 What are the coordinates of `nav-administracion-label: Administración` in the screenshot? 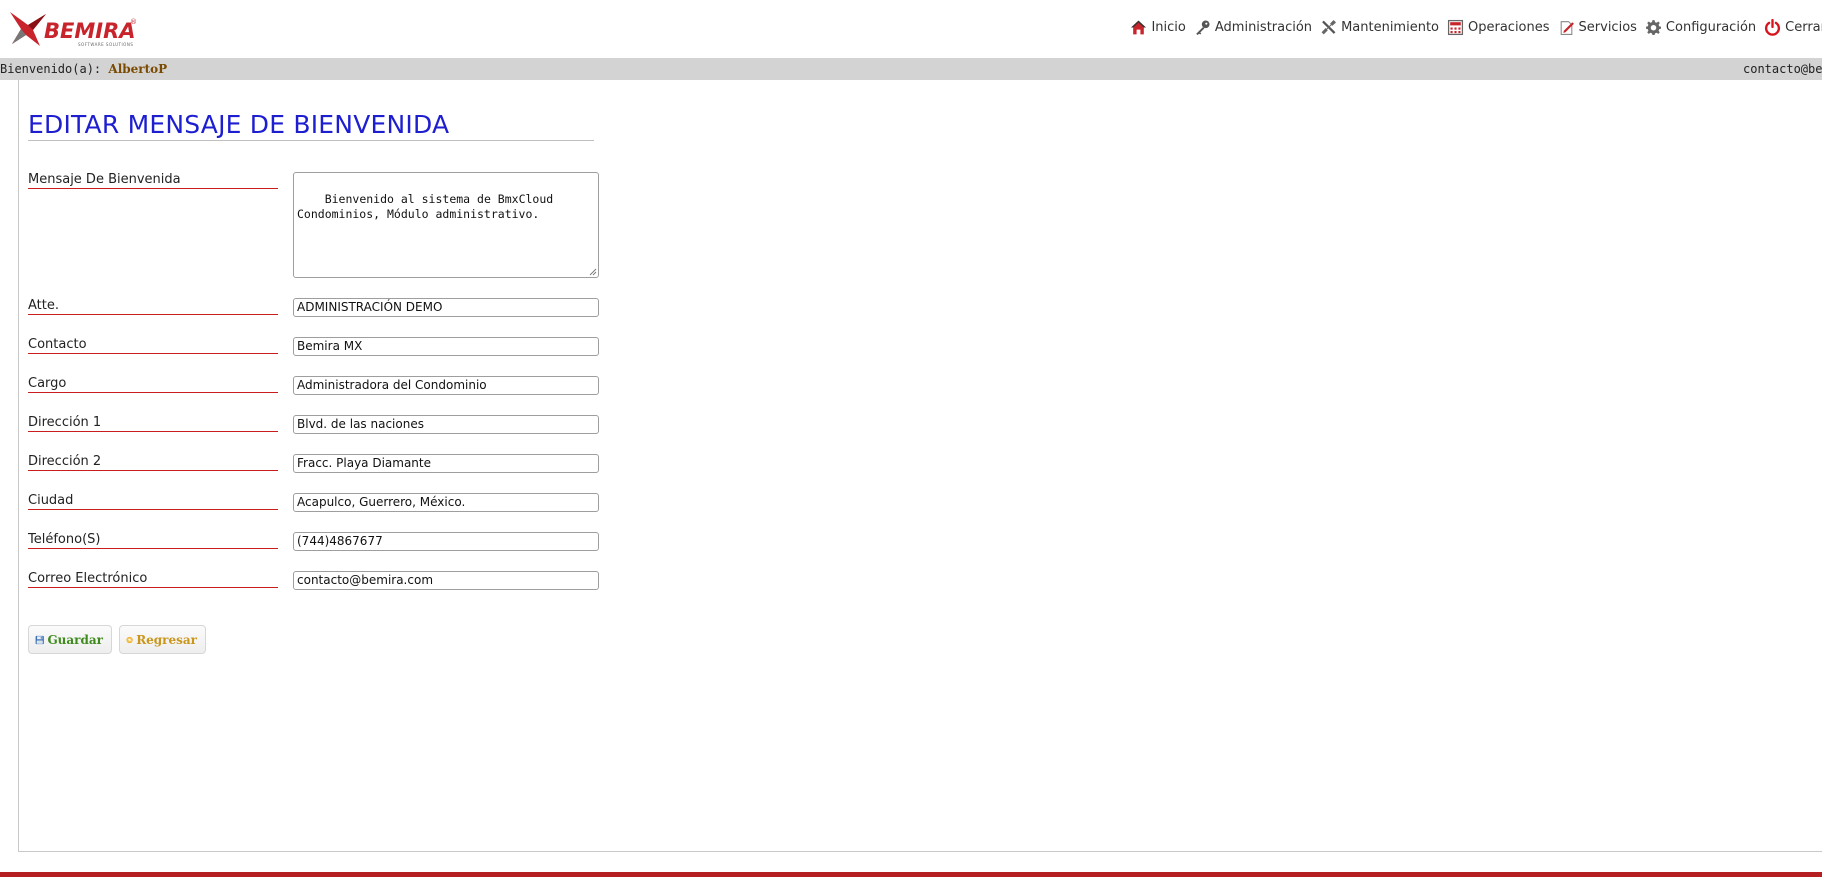 It's located at (1263, 27).